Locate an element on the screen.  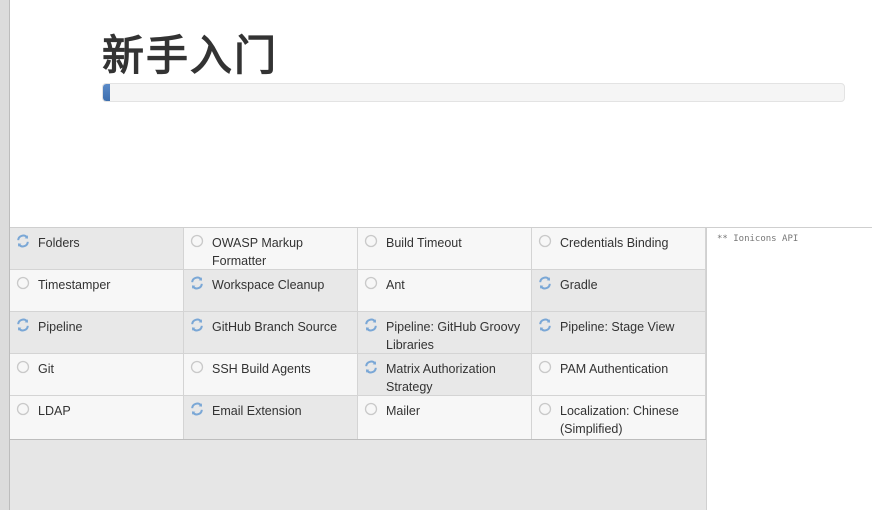
plugin-label: Folders is located at coordinates (59, 243).